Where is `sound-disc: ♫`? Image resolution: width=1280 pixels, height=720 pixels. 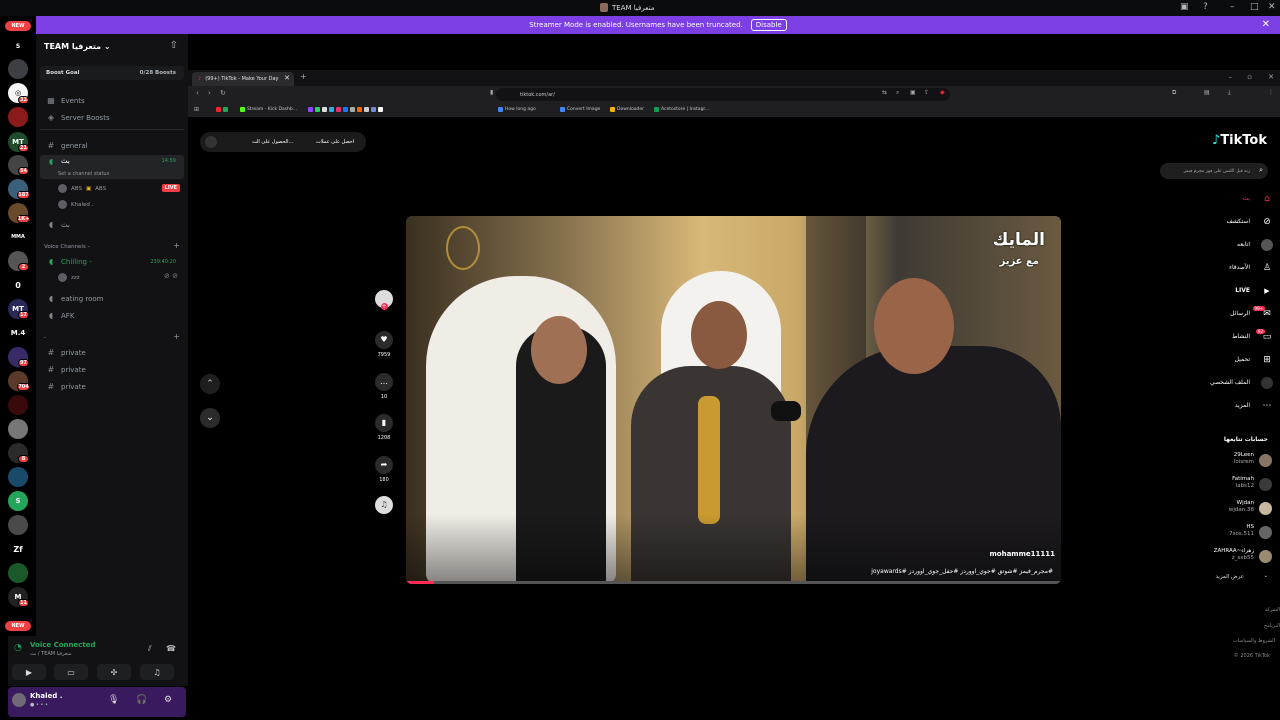 sound-disc: ♫ is located at coordinates (384, 505).